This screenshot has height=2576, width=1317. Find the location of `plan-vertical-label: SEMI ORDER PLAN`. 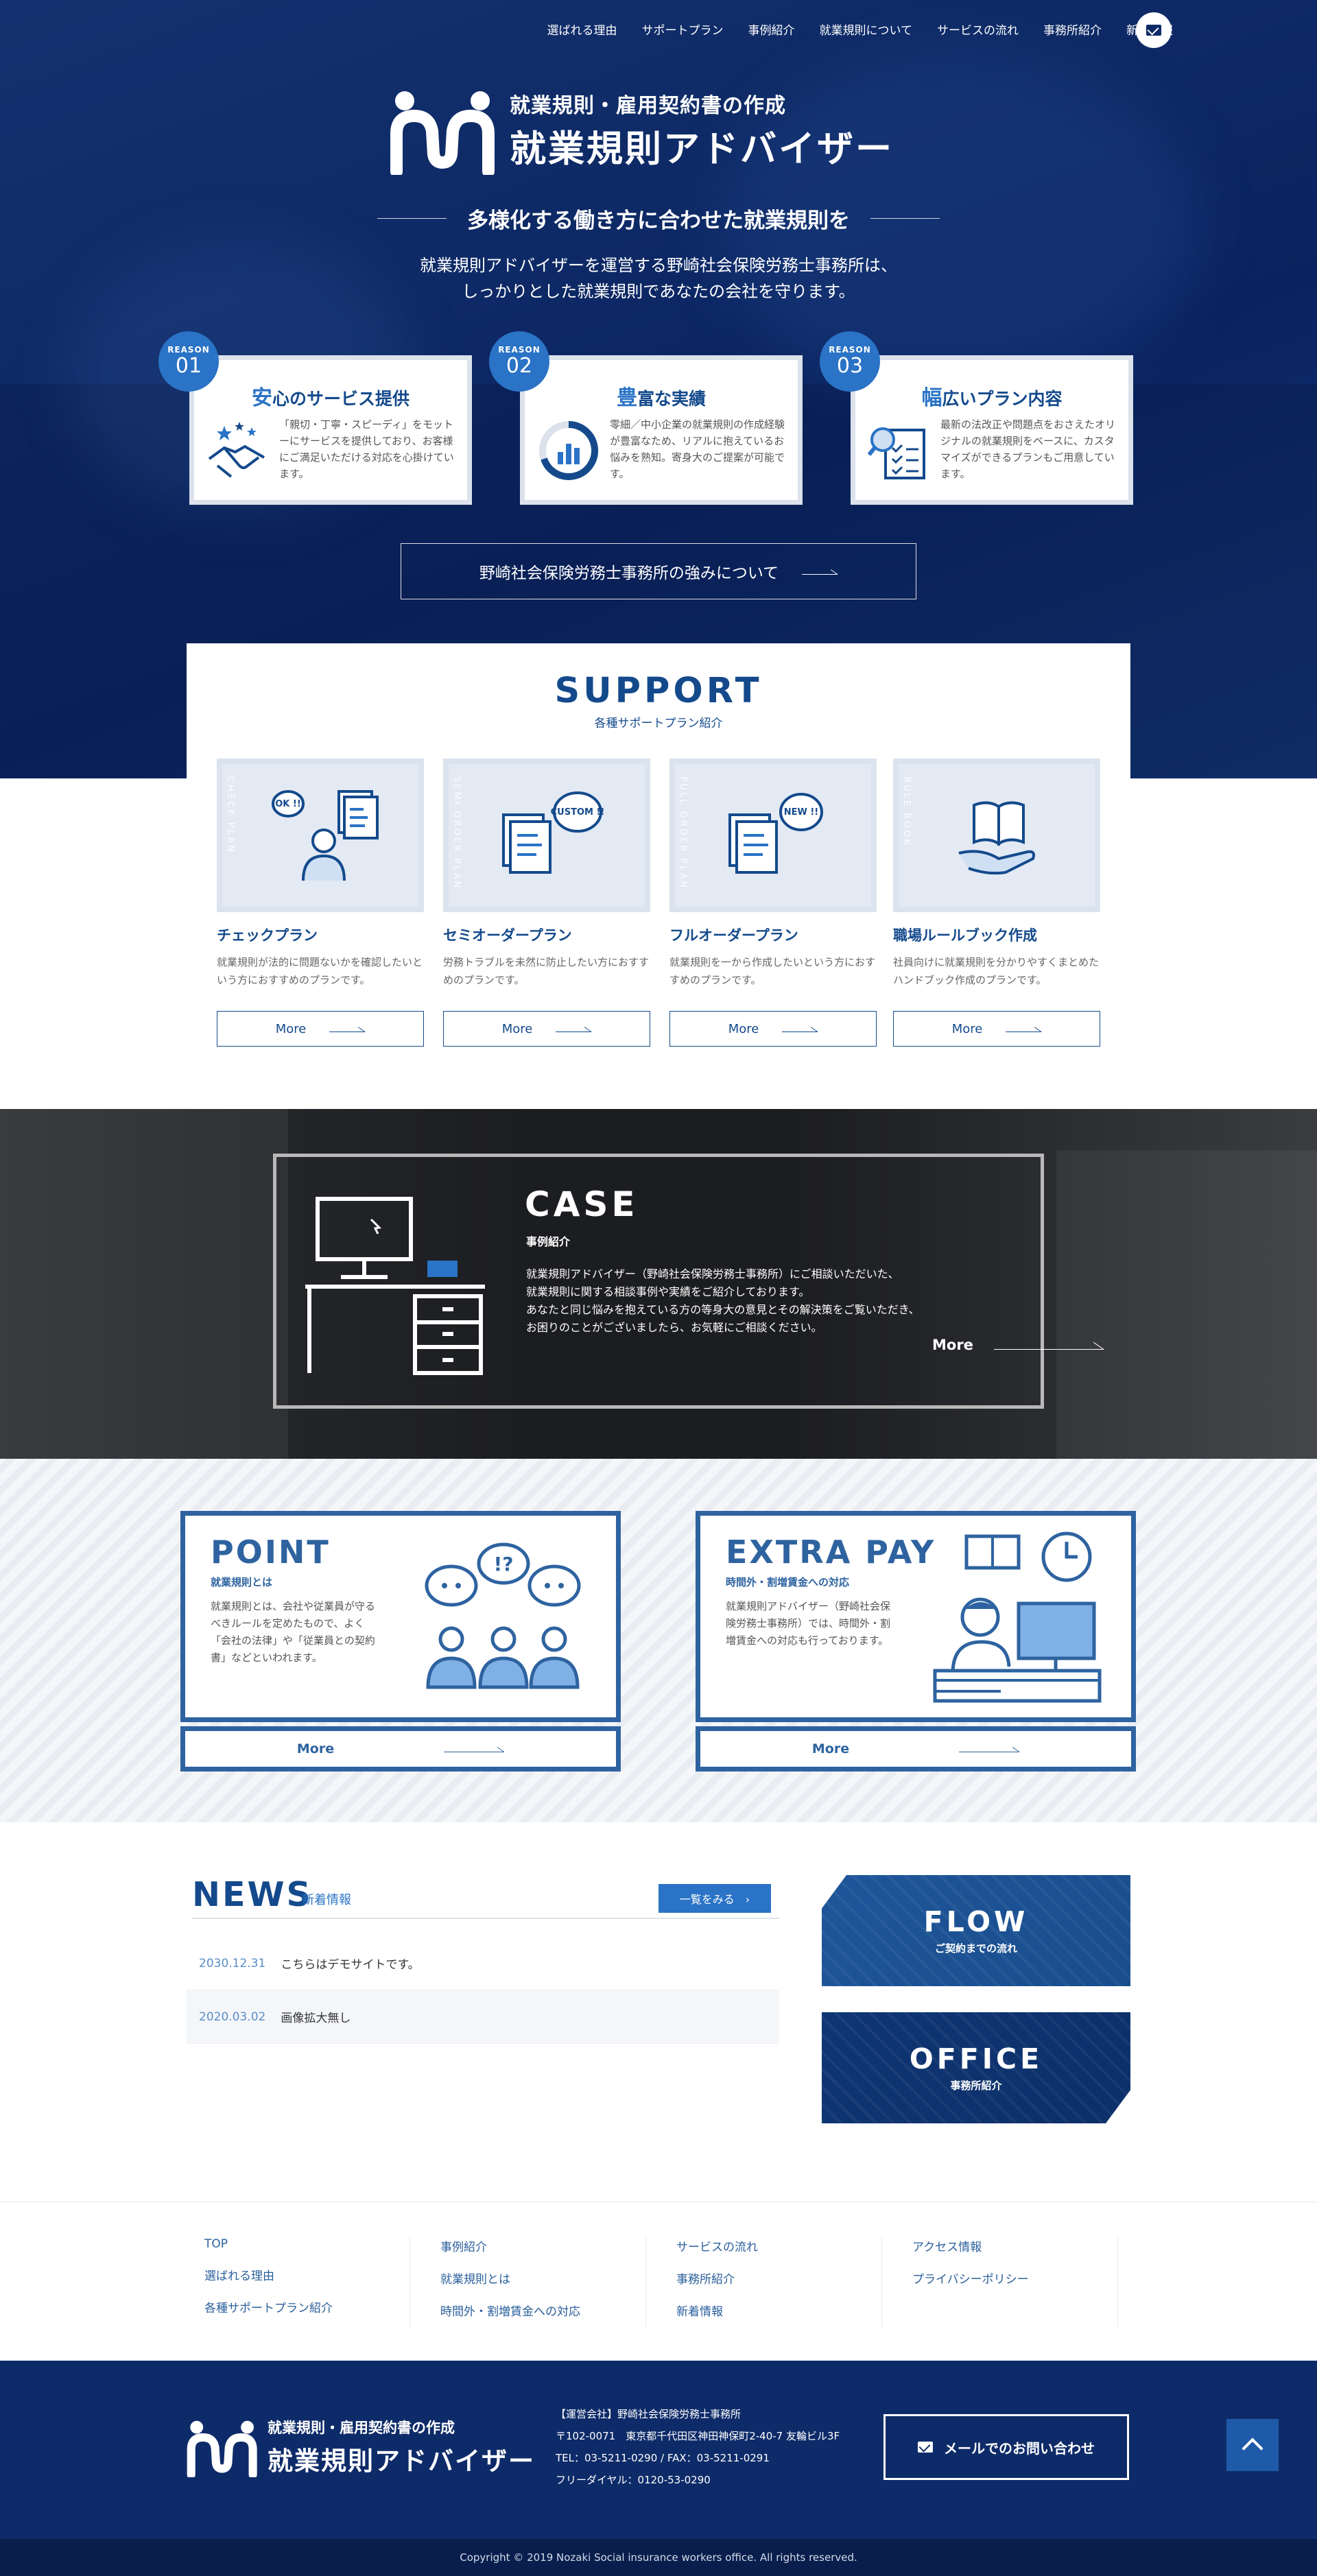

plan-vertical-label: SEMI ORDER PLAN is located at coordinates (457, 833).